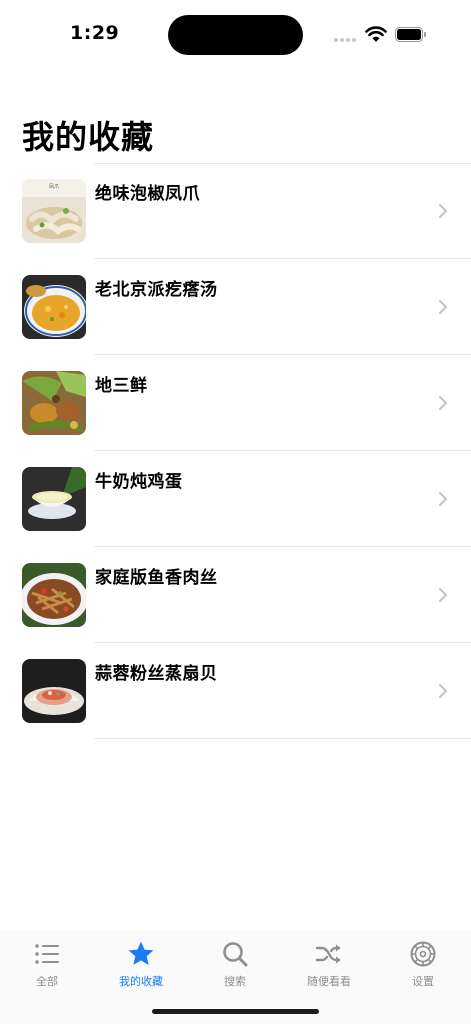  What do you see at coordinates (139, 482) in the screenshot?
I see `recipe-title: 牛奶炖鸡蛋` at bounding box center [139, 482].